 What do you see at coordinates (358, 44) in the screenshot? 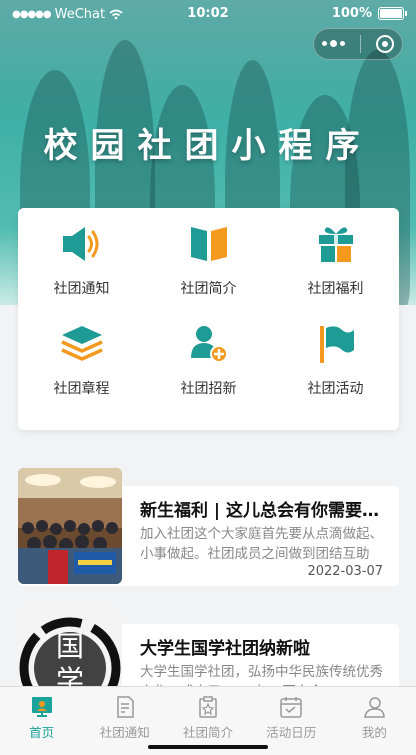
I see `miniprogram-capsule` at bounding box center [358, 44].